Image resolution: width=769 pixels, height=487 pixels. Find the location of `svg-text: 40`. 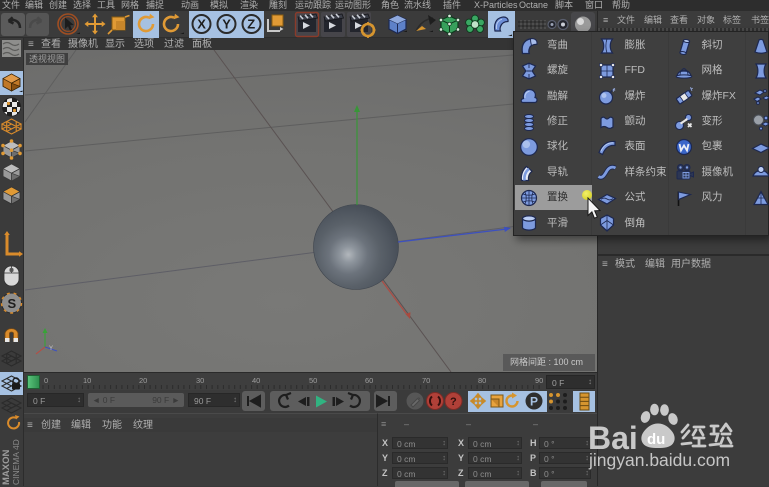

svg-text: 40 is located at coordinates (256, 380).